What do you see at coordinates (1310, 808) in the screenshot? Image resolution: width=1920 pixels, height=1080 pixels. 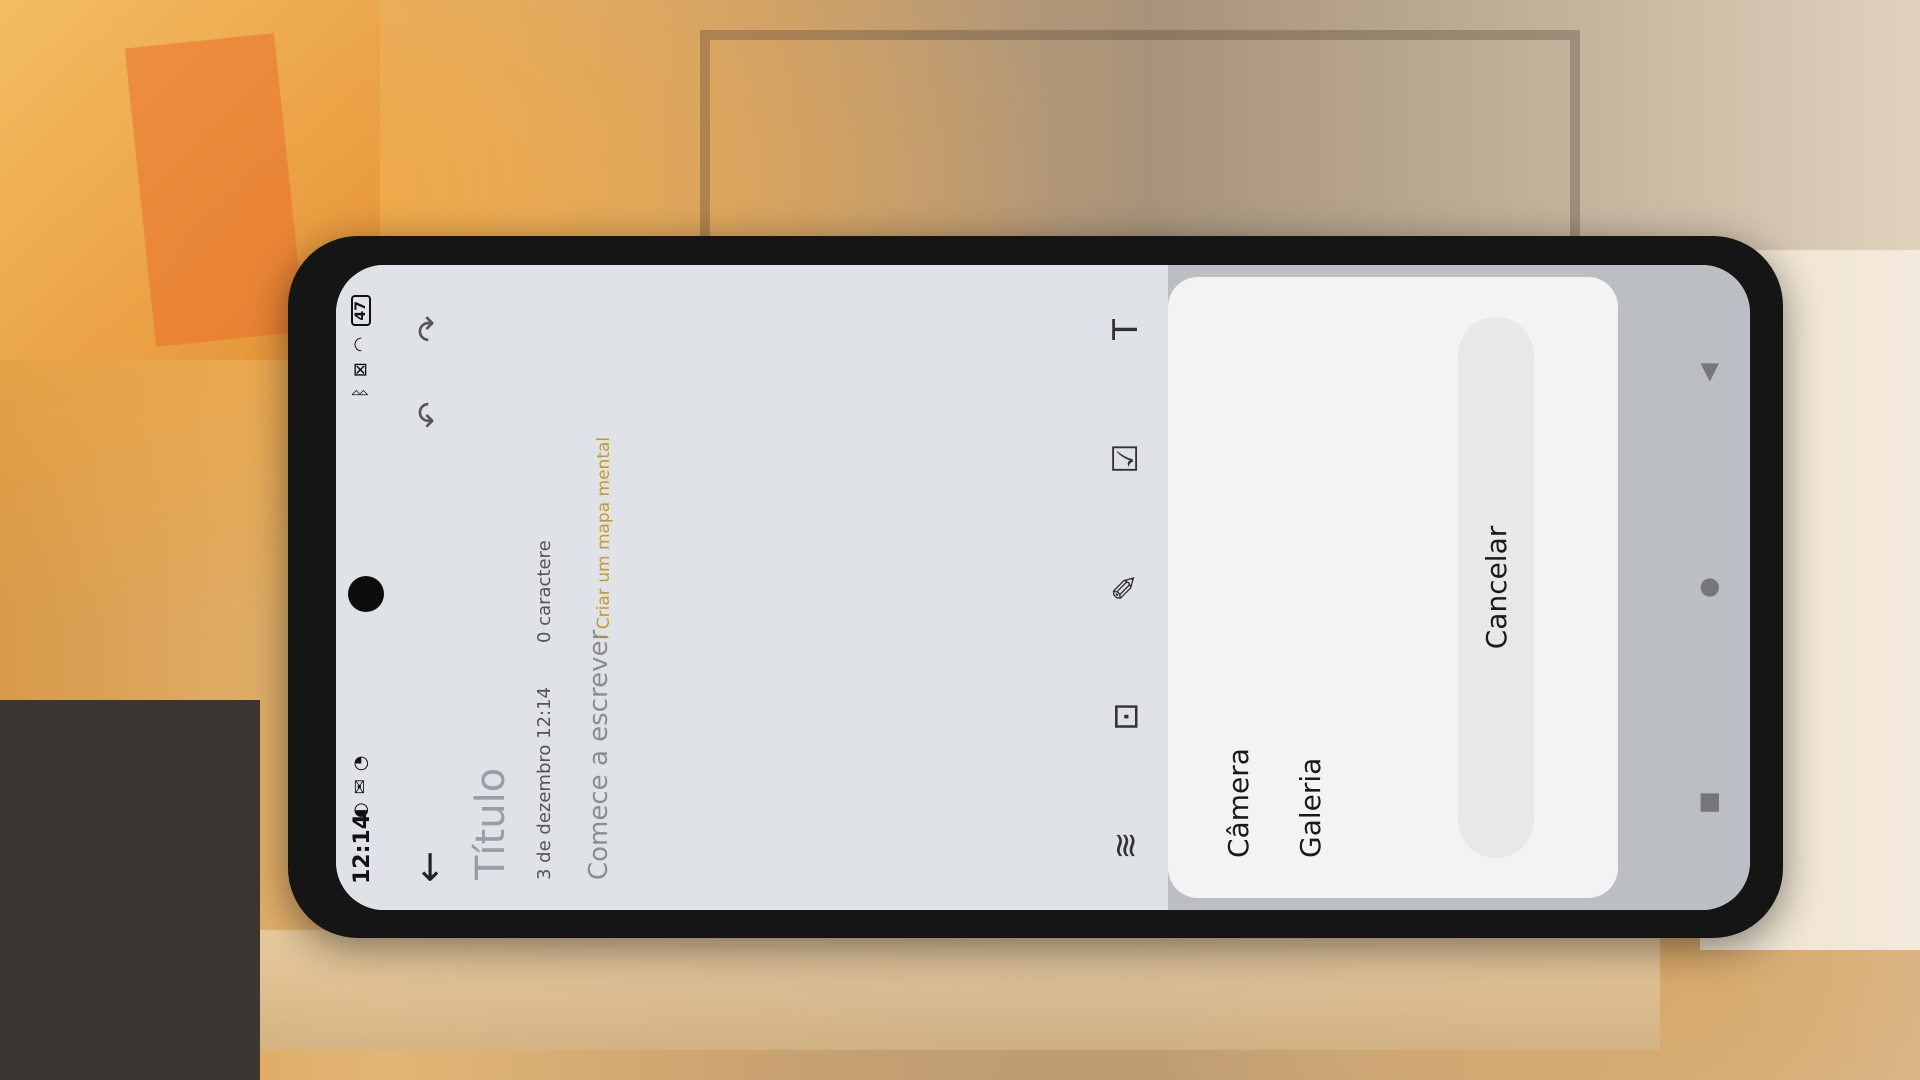 I see `gallery-option: Galeria` at bounding box center [1310, 808].